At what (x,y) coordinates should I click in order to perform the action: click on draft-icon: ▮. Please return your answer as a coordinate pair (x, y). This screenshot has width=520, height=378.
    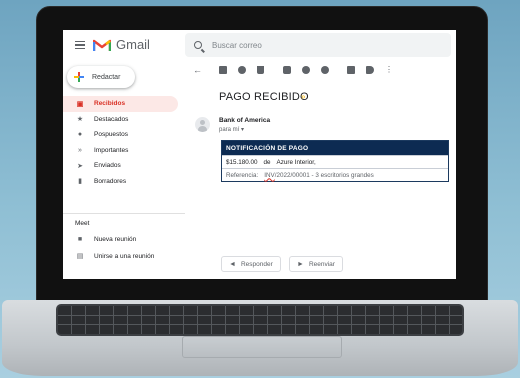
    Looking at the image, I should click on (80, 182).